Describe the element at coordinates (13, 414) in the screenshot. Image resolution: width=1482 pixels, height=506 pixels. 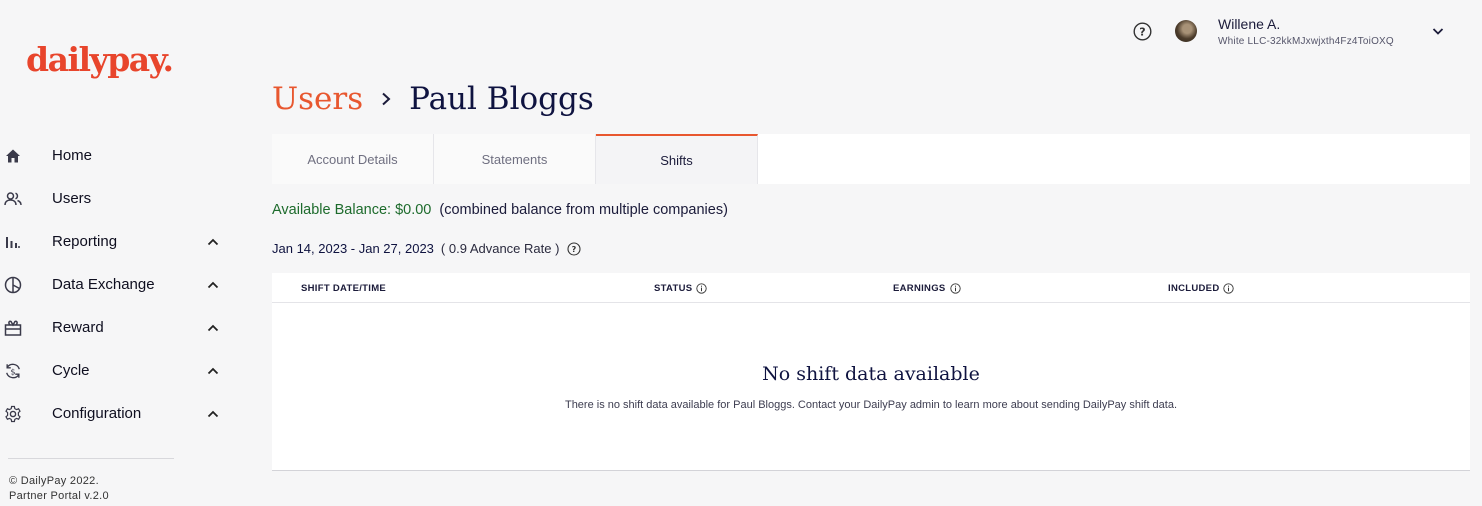
I see `gear-icon` at that location.